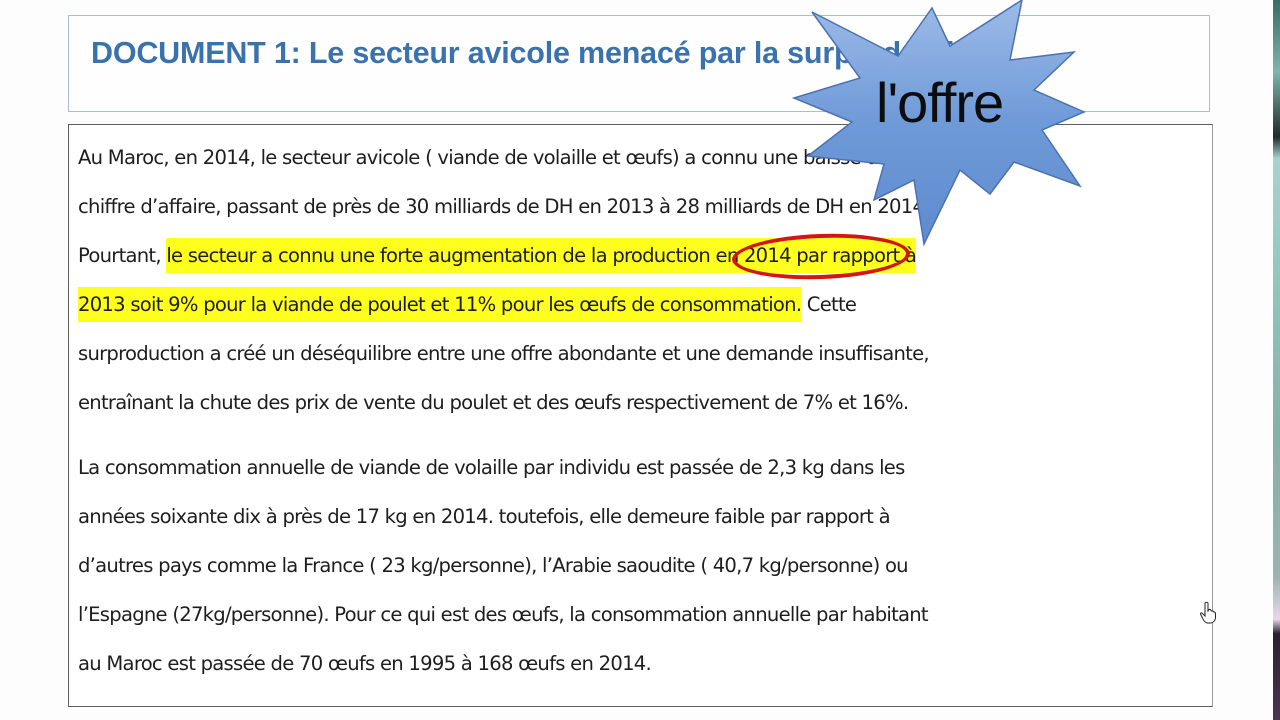 This screenshot has width=1280, height=720. What do you see at coordinates (829, 304) in the screenshot?
I see `text-plain: Cette` at bounding box center [829, 304].